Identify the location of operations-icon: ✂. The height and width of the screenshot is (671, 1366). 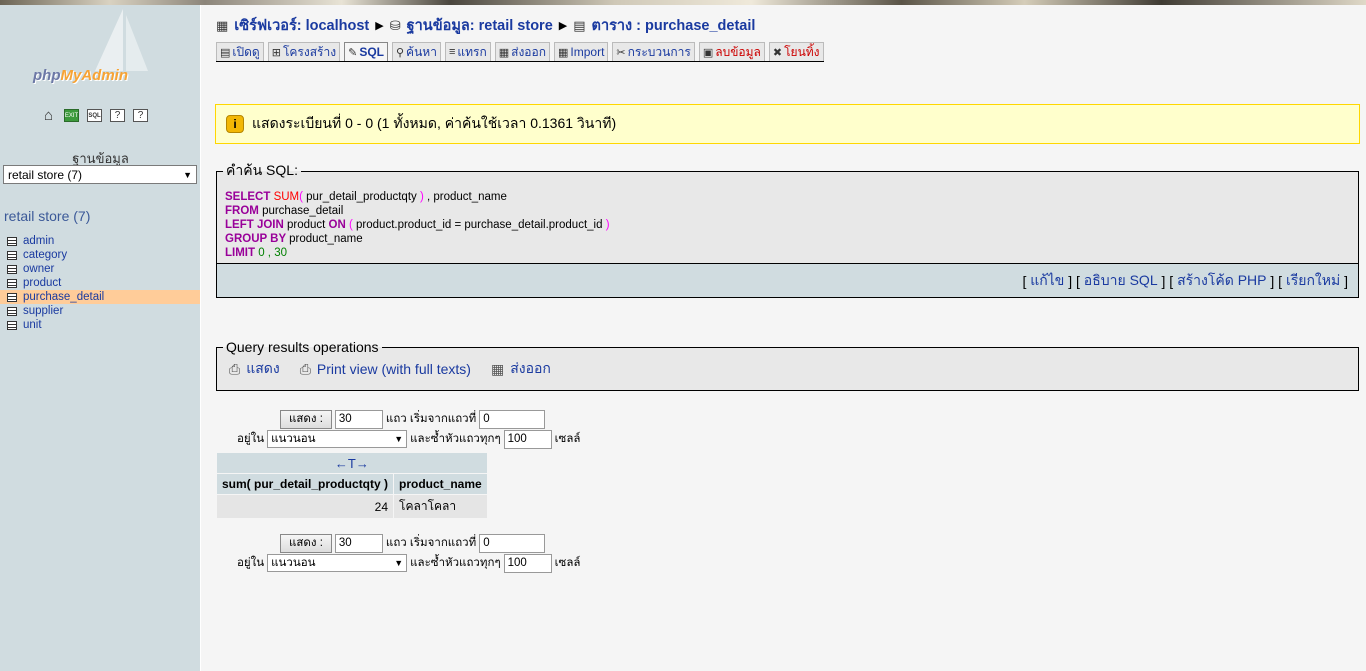
(621, 52).